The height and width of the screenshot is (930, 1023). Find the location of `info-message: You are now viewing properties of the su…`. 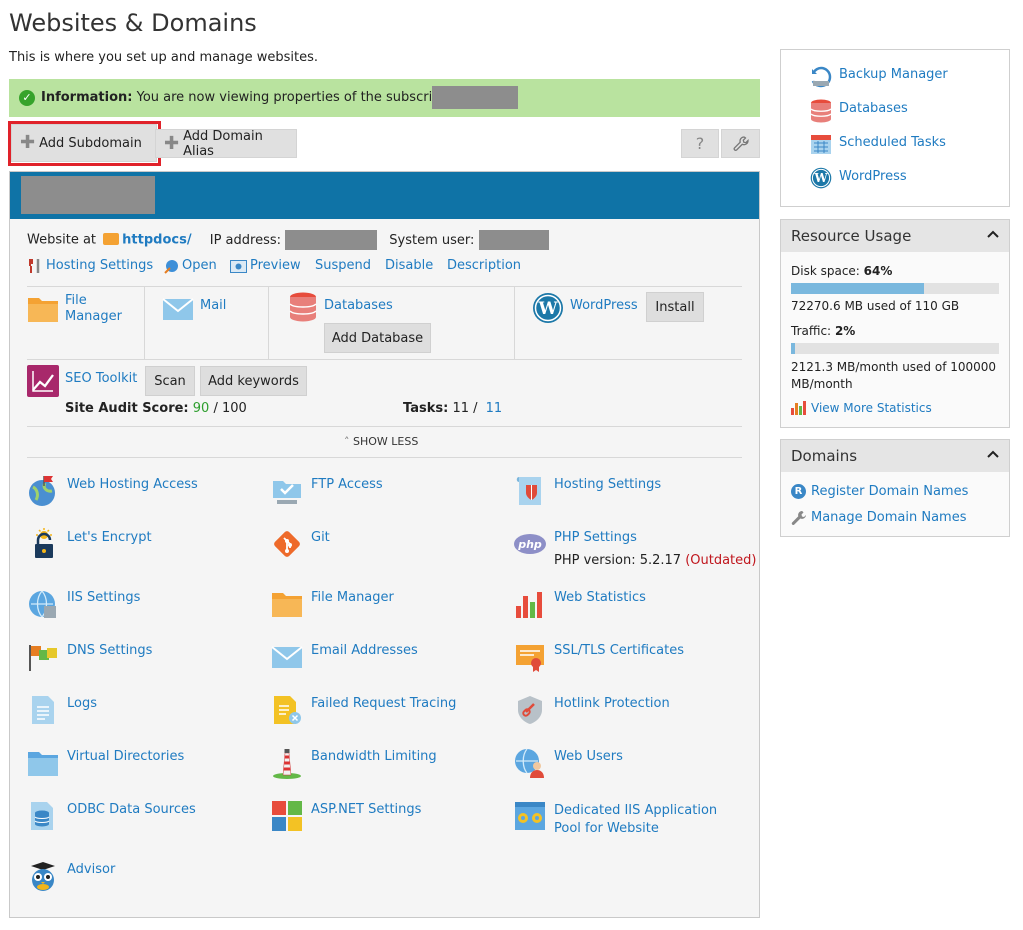

info-message: You are now viewing properties of the su… is located at coordinates (301, 97).